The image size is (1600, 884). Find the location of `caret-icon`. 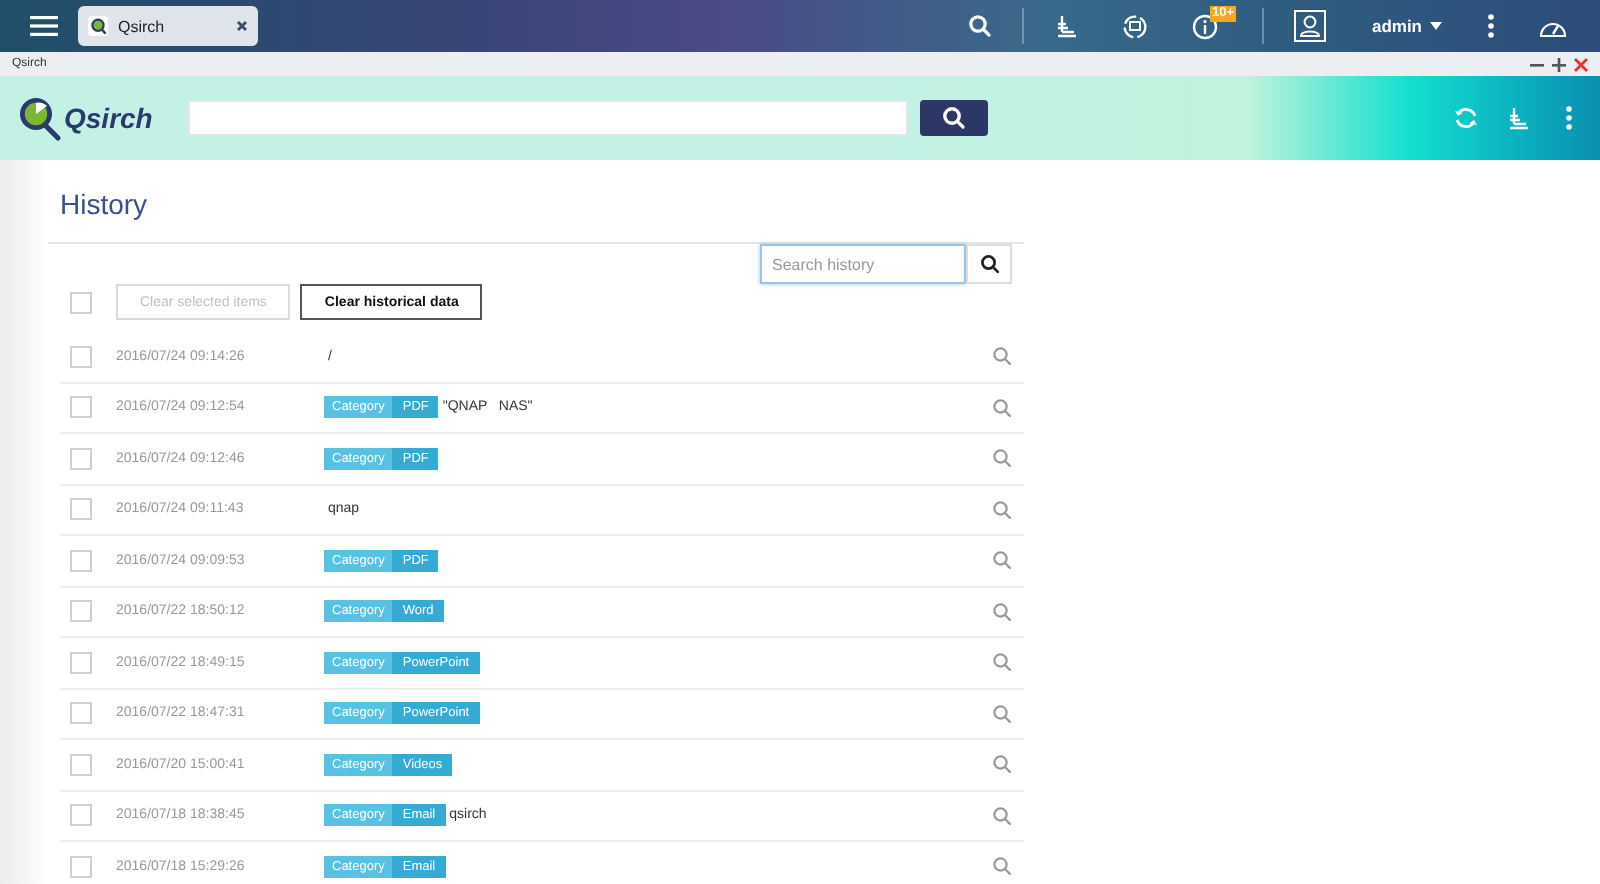

caret-icon is located at coordinates (1436, 26).